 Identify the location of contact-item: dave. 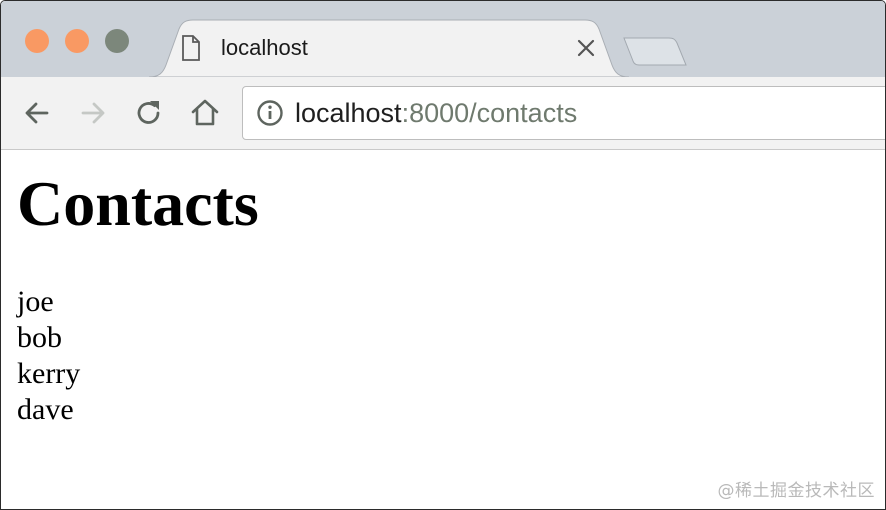
(45, 409).